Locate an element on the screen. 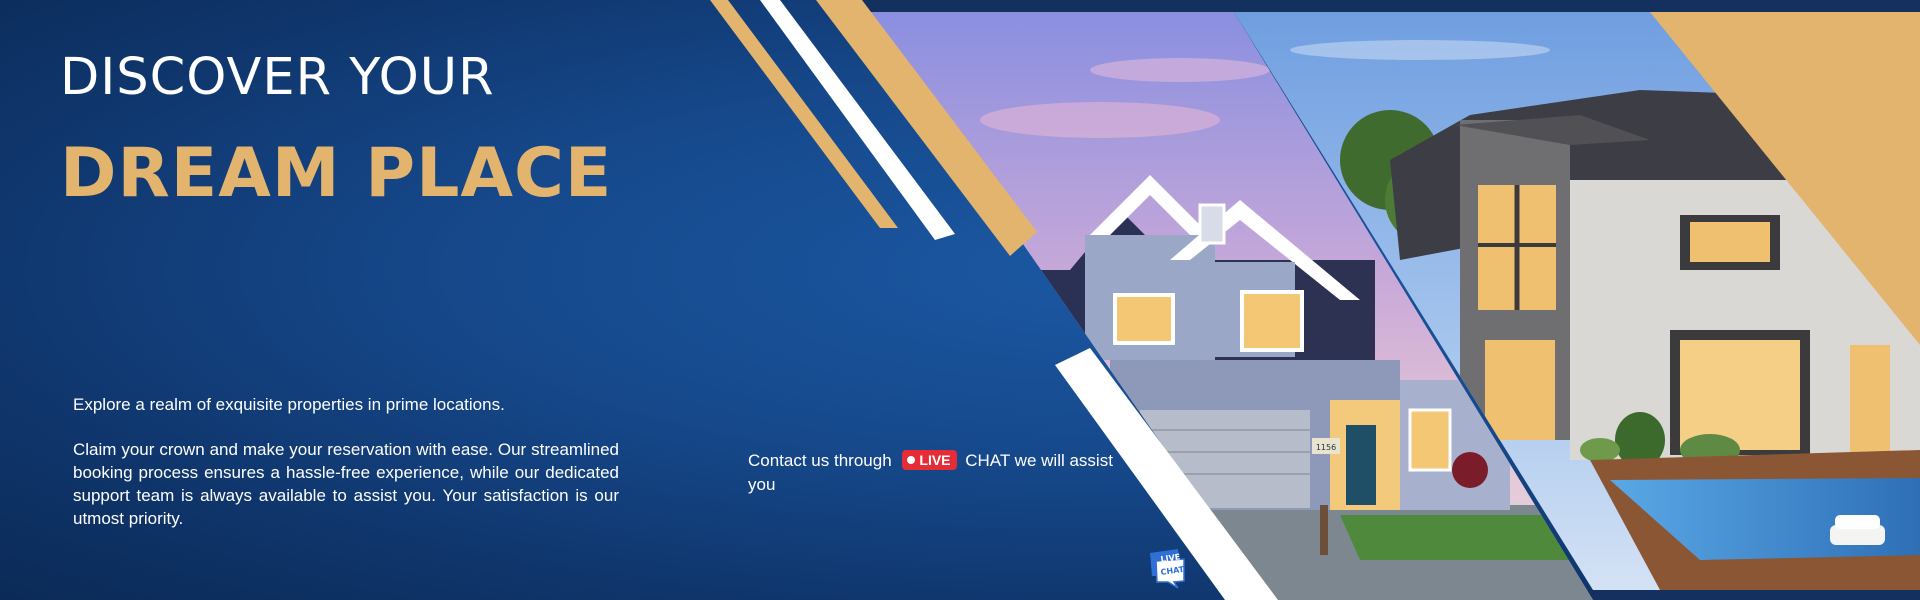 The width and height of the screenshot is (1920, 600). chat-bubble-icon: LIVE CHAT is located at coordinates (1166, 567).